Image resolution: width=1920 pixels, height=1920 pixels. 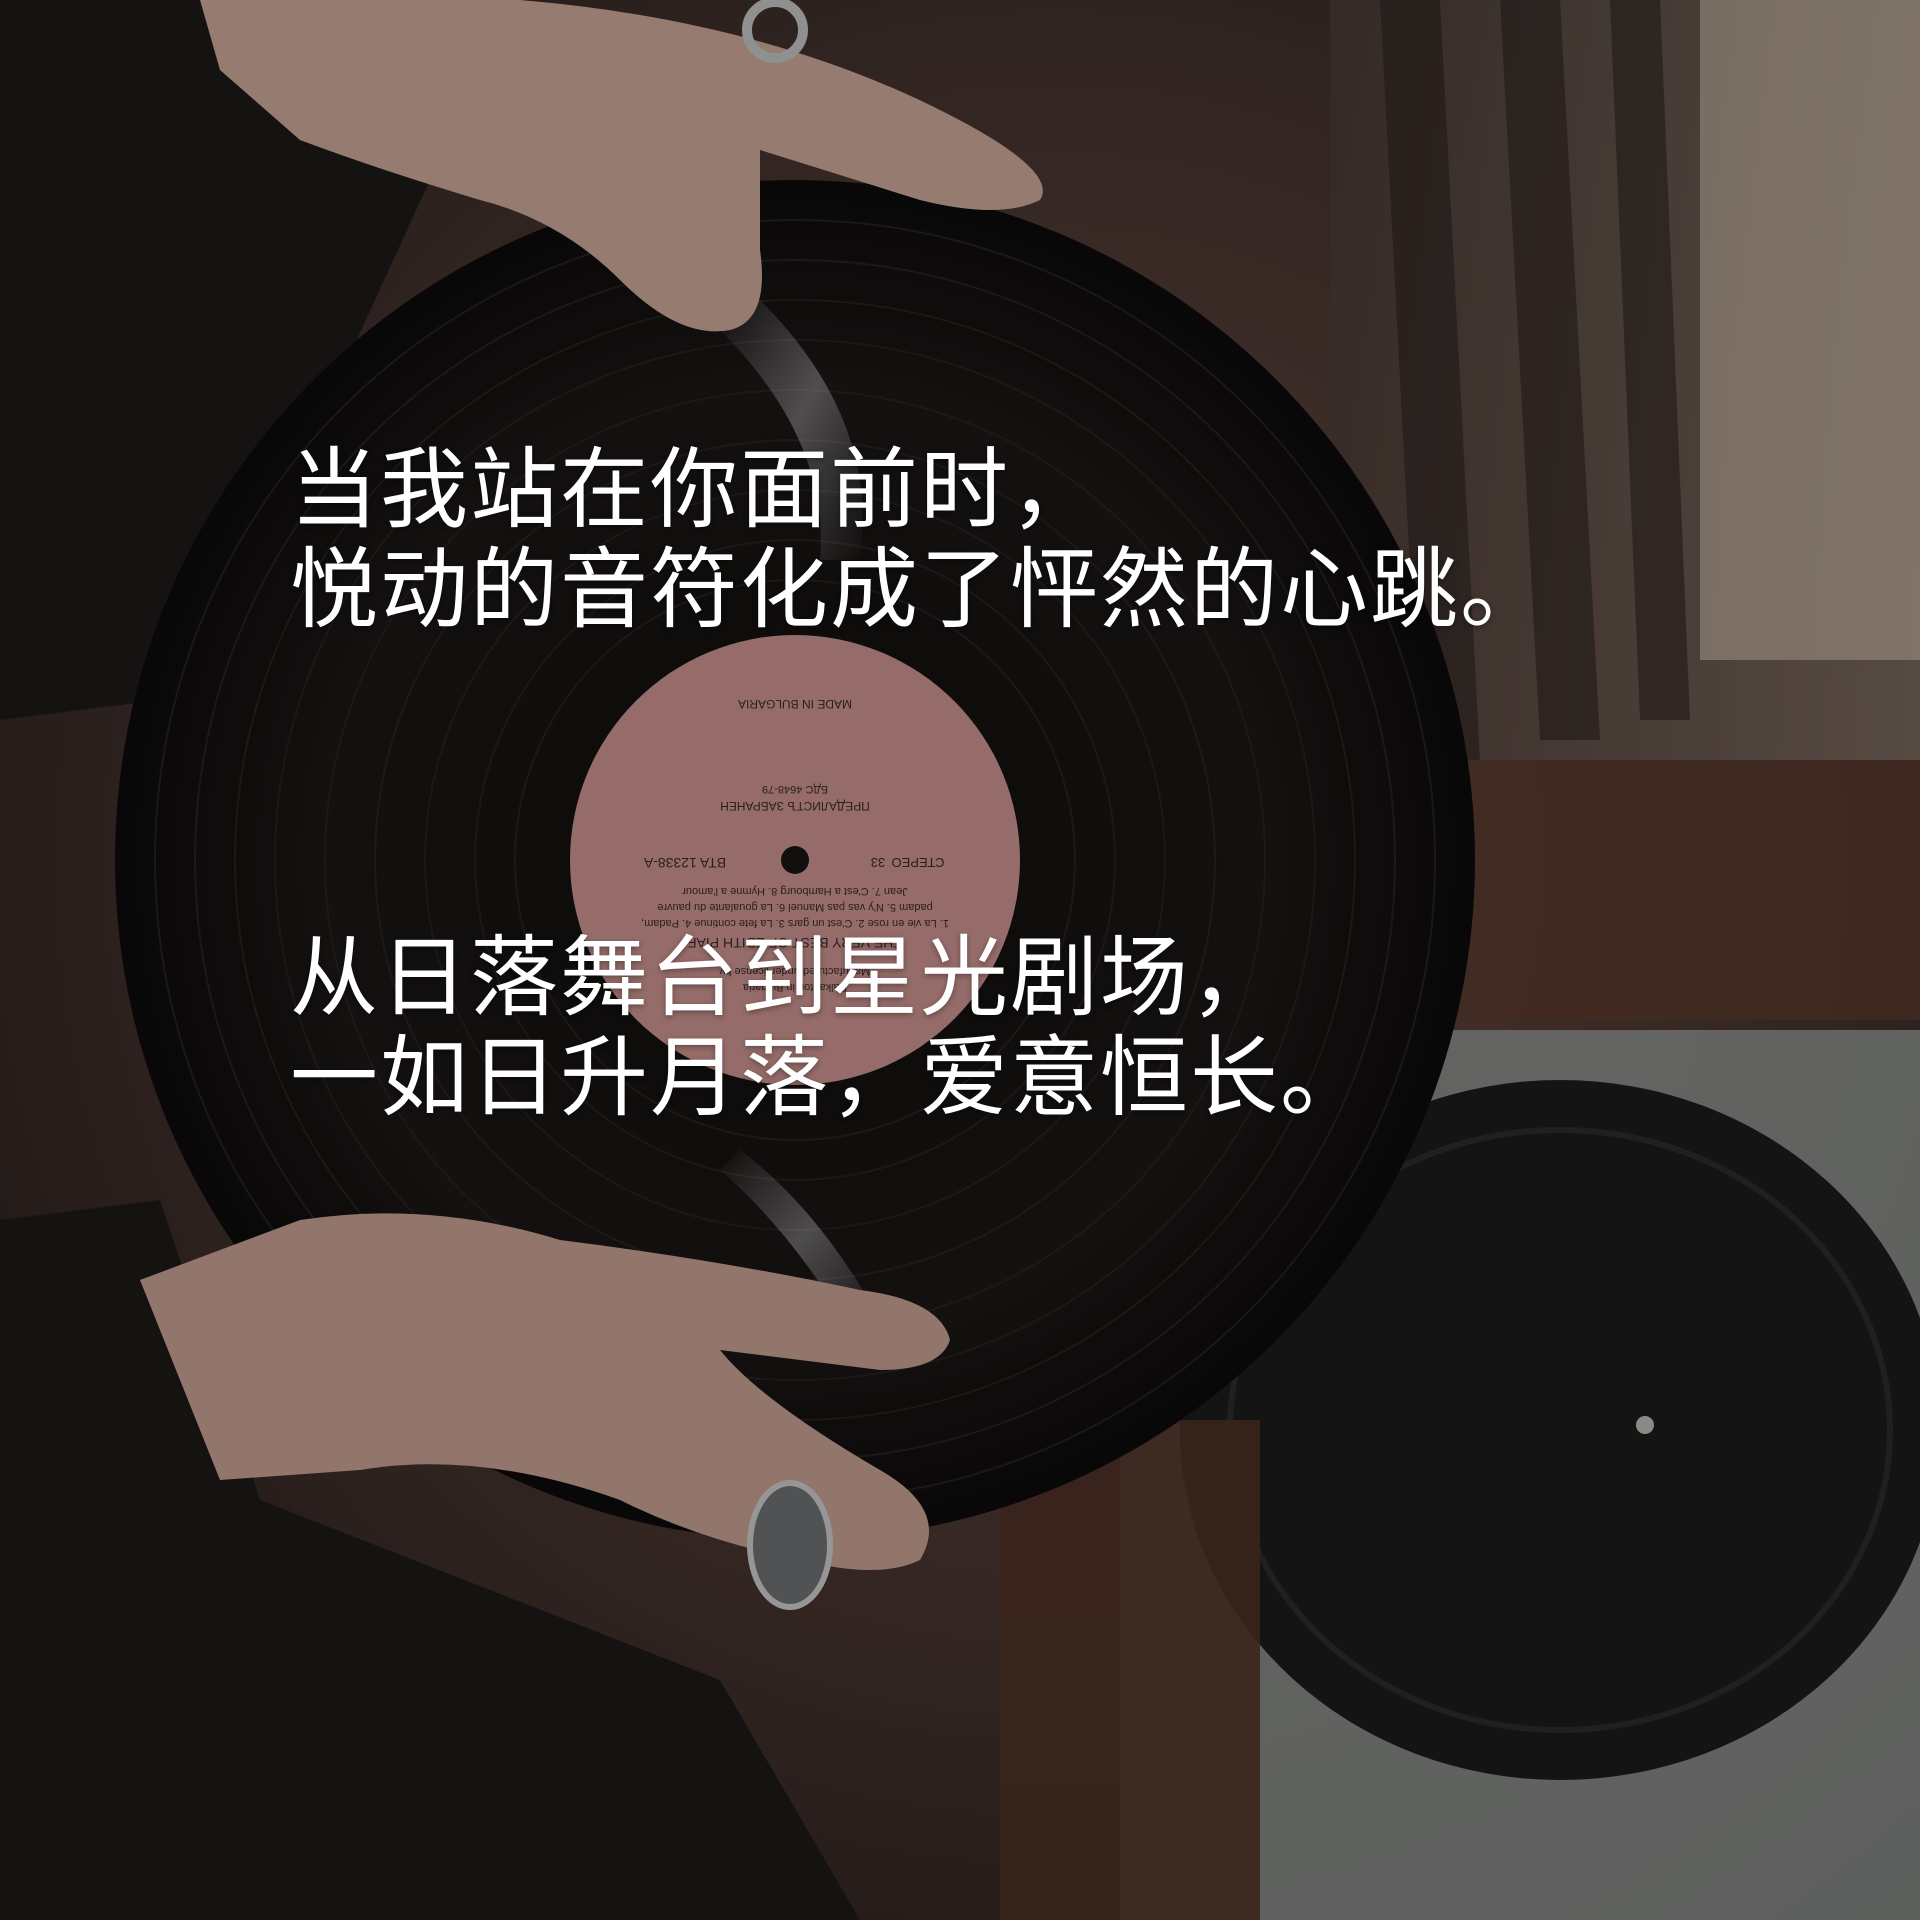 I want to click on poem-stanza-1: 当我站在你面前时， 悦动的音符化成了怦然的心跳。, so click(x=920, y=540).